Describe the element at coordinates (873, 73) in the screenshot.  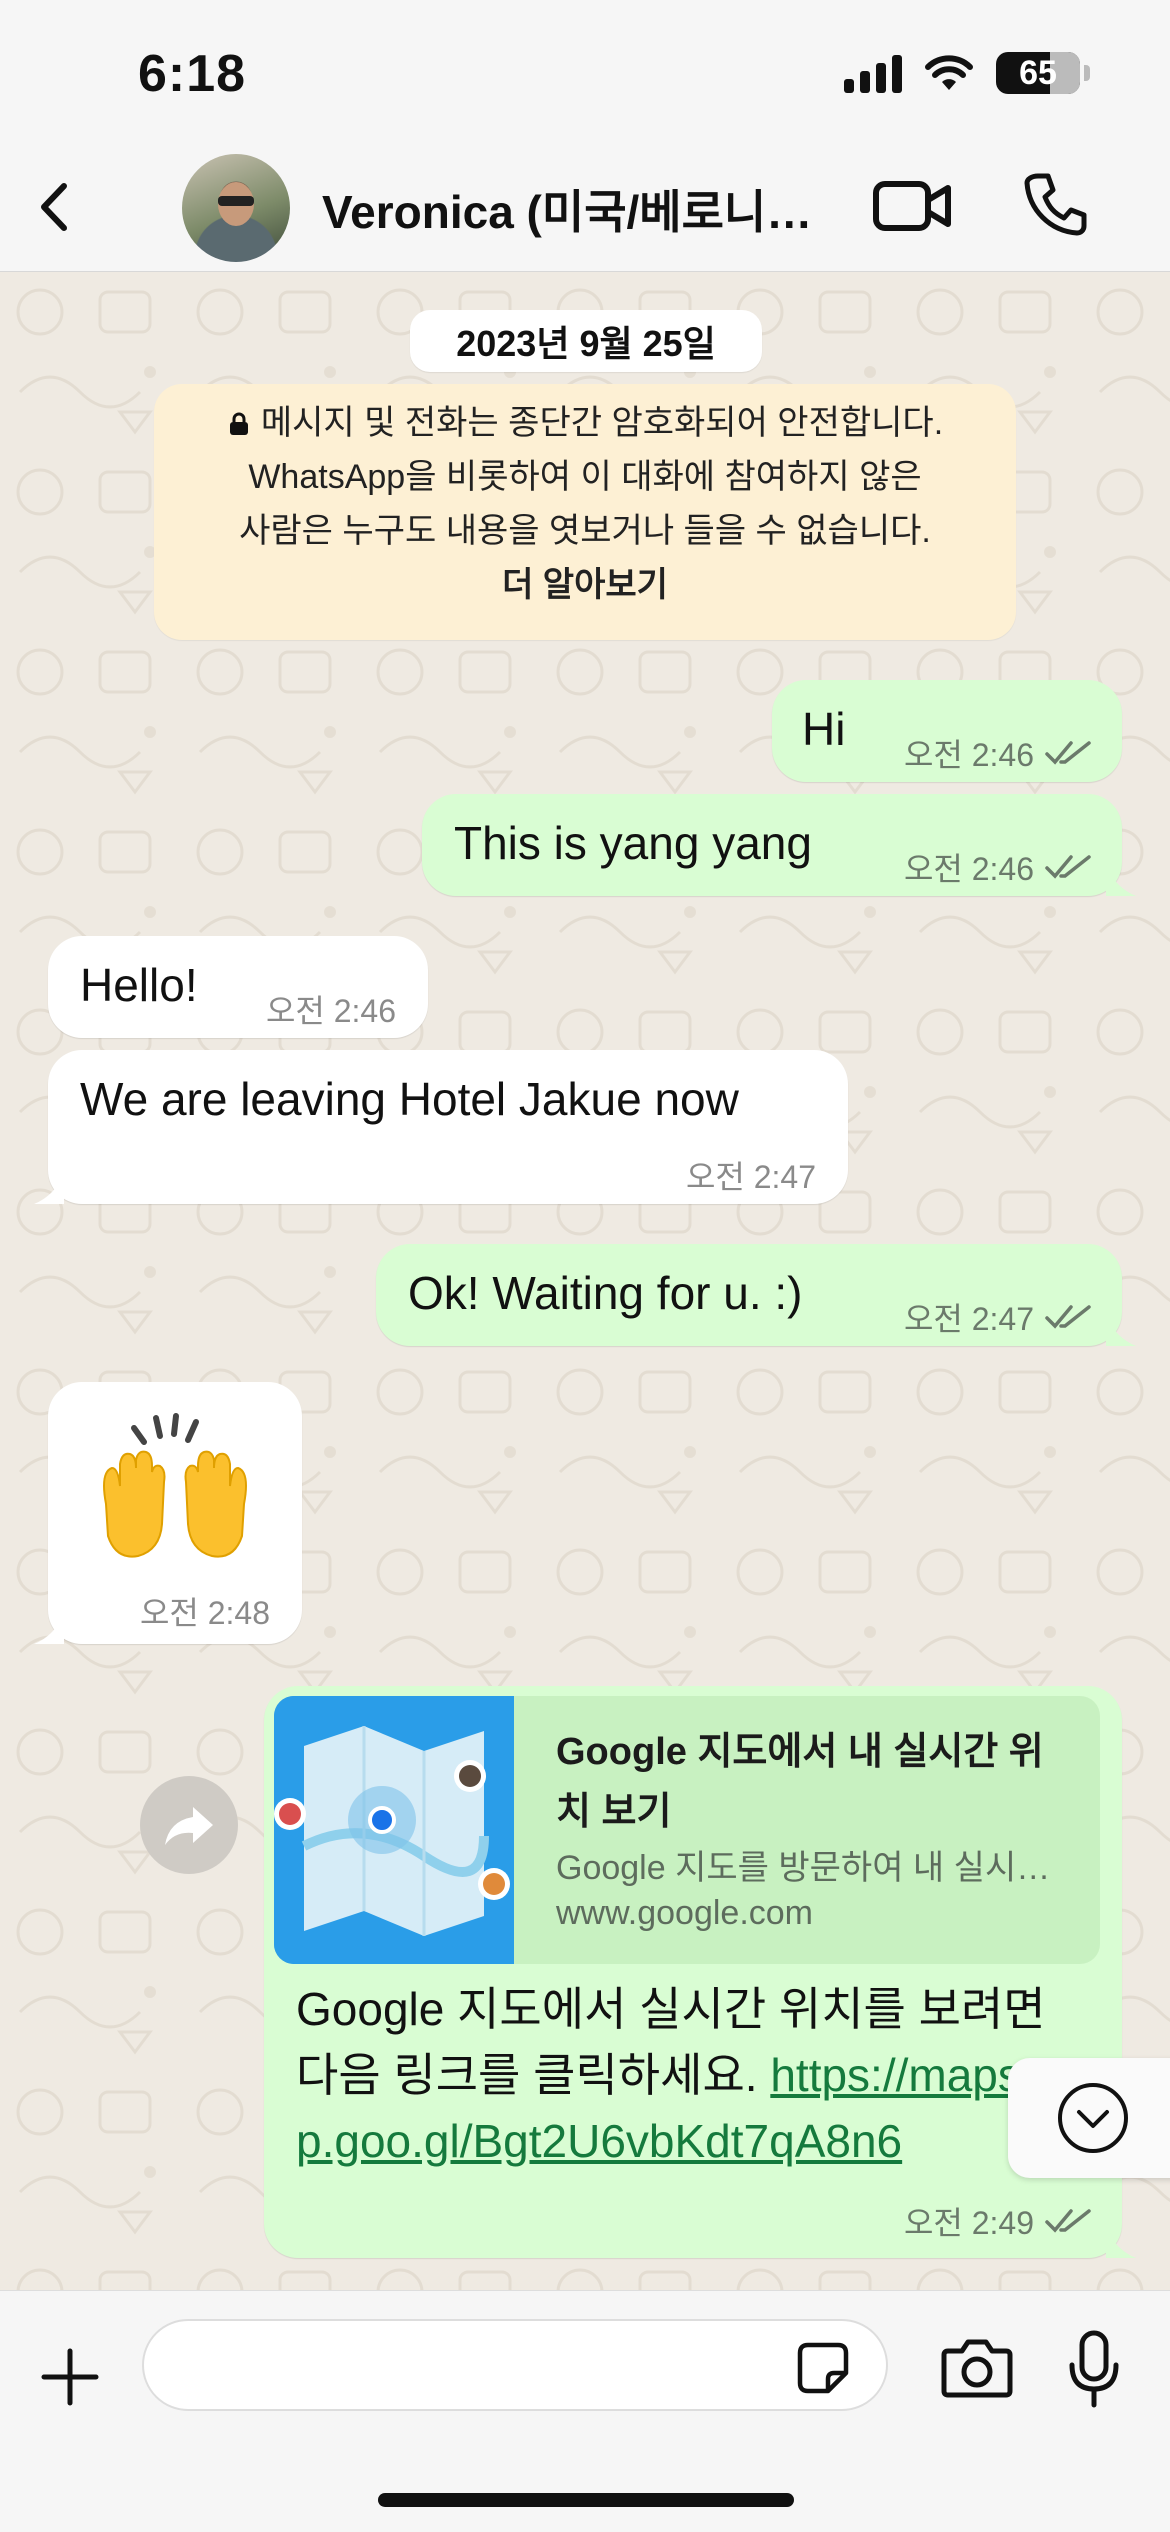
I see `cellular-signal-icon` at that location.